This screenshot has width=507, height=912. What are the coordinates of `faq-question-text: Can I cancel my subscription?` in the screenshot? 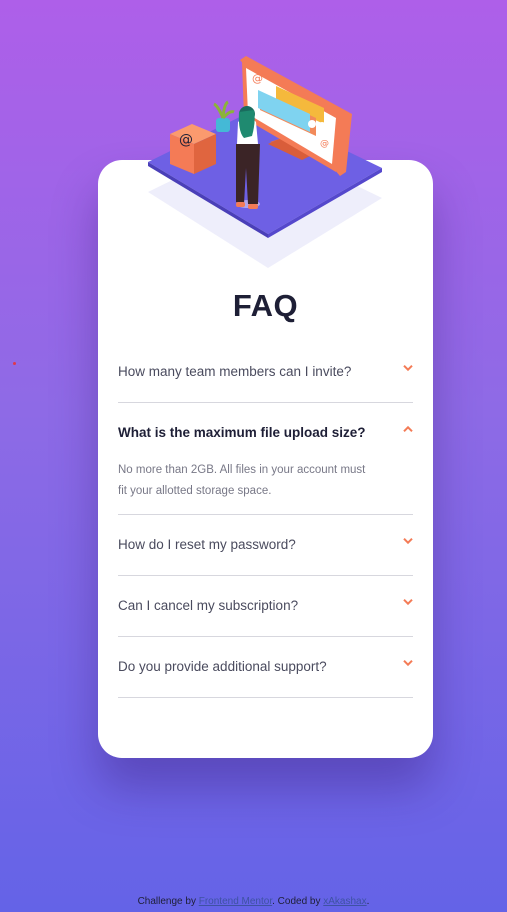 It's located at (208, 605).